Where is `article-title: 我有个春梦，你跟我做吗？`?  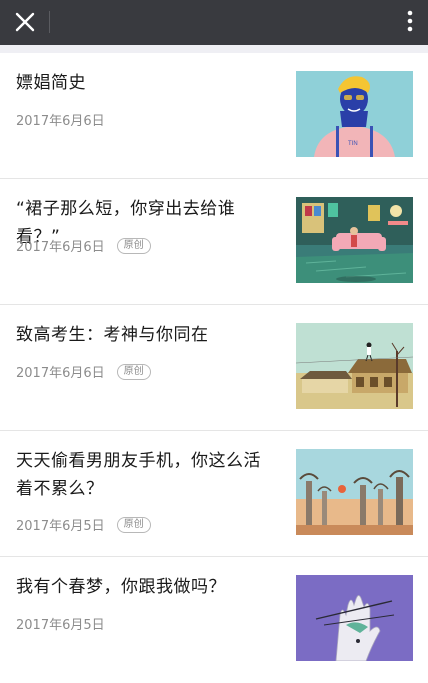
article-title: 我有个春梦，你跟我做吗？ is located at coordinates (121, 587).